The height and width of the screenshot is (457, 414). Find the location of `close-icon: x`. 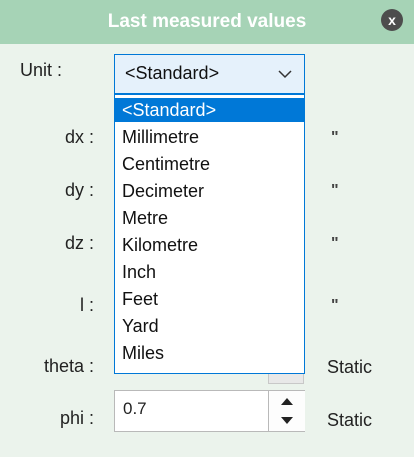

close-icon: x is located at coordinates (392, 20).